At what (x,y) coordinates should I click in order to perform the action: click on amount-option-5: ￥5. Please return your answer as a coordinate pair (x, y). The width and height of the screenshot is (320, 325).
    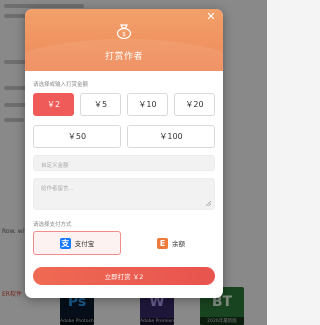
    Looking at the image, I should click on (100, 104).